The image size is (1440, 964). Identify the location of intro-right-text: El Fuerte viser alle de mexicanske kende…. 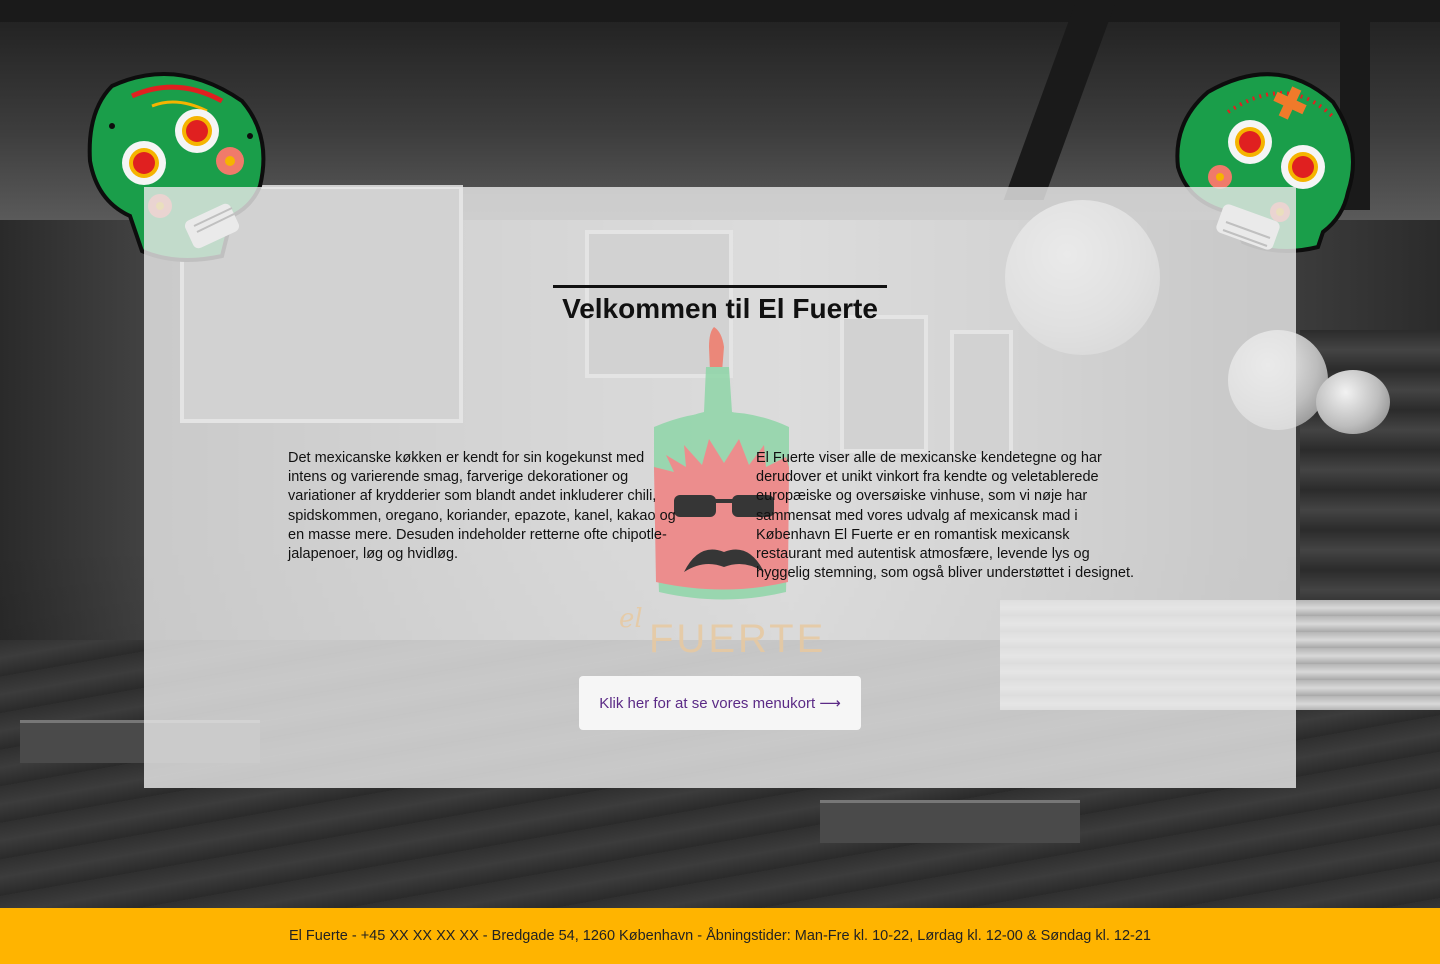
(945, 516).